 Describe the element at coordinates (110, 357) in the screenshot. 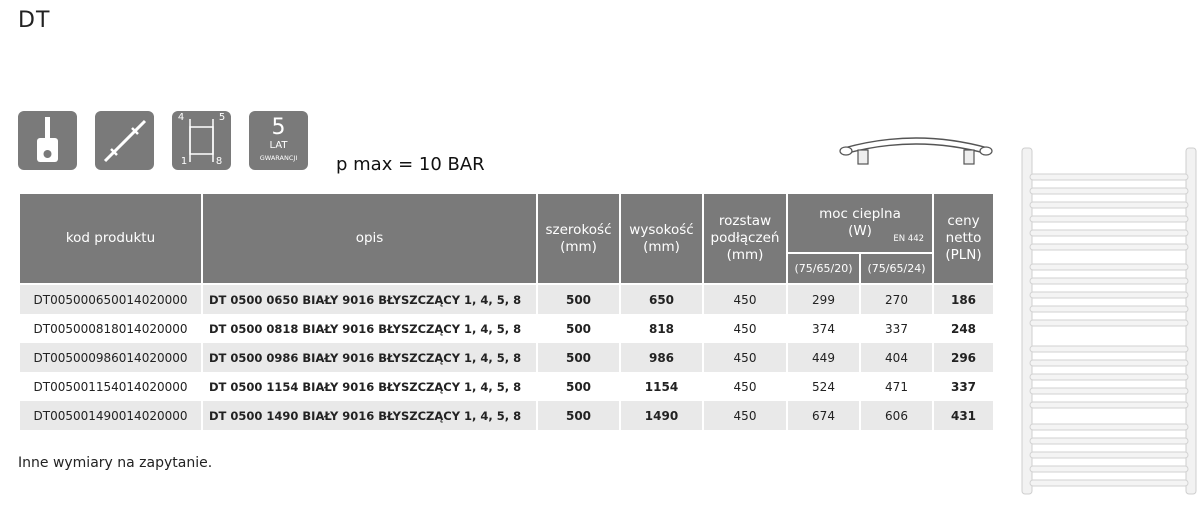

I see `cell-kod: DT005000986014020000` at that location.